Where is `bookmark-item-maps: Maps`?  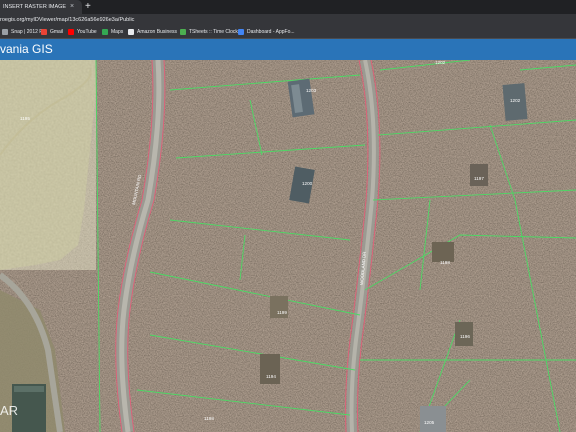 bookmark-item-maps: Maps is located at coordinates (112, 32).